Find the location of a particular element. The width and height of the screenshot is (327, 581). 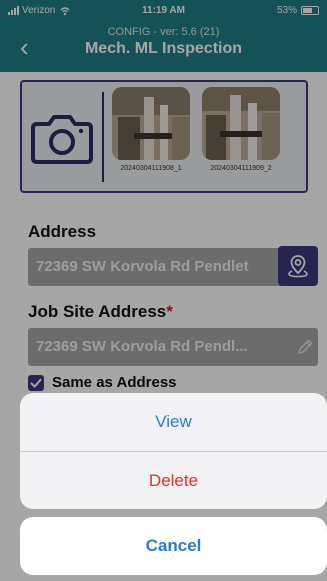

cancel-button: Cancel is located at coordinates (173, 546).